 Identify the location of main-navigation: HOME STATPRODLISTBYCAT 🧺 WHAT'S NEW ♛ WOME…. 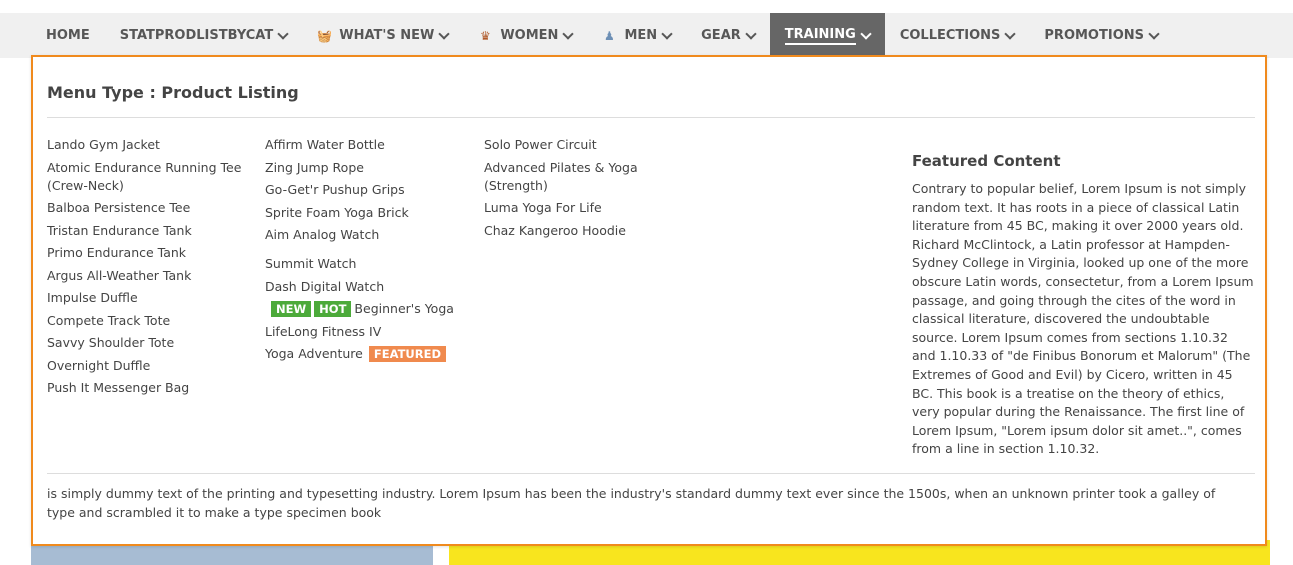
(646, 35).